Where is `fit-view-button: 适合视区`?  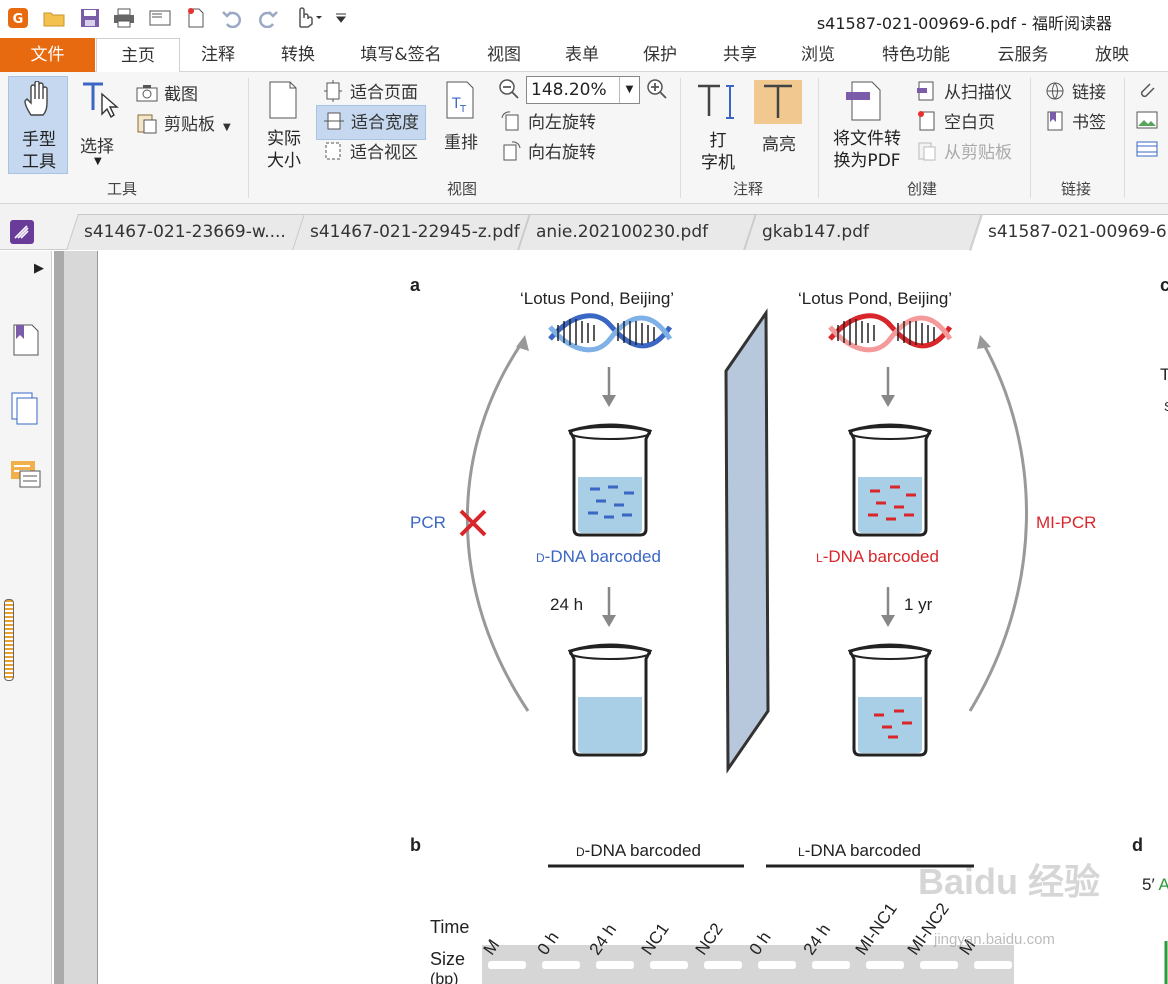
fit-view-button: 适合视区 is located at coordinates (370, 152).